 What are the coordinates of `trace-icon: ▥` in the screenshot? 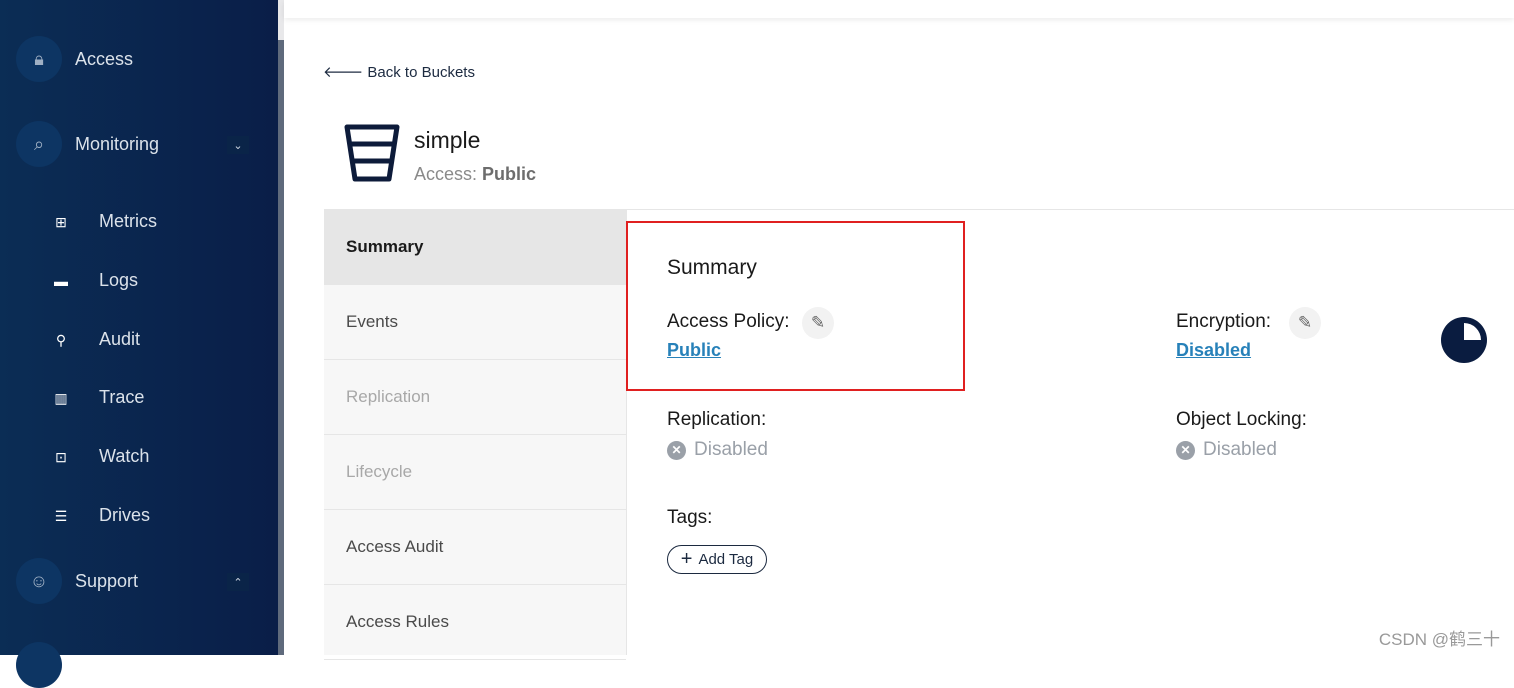 It's located at (61, 397).